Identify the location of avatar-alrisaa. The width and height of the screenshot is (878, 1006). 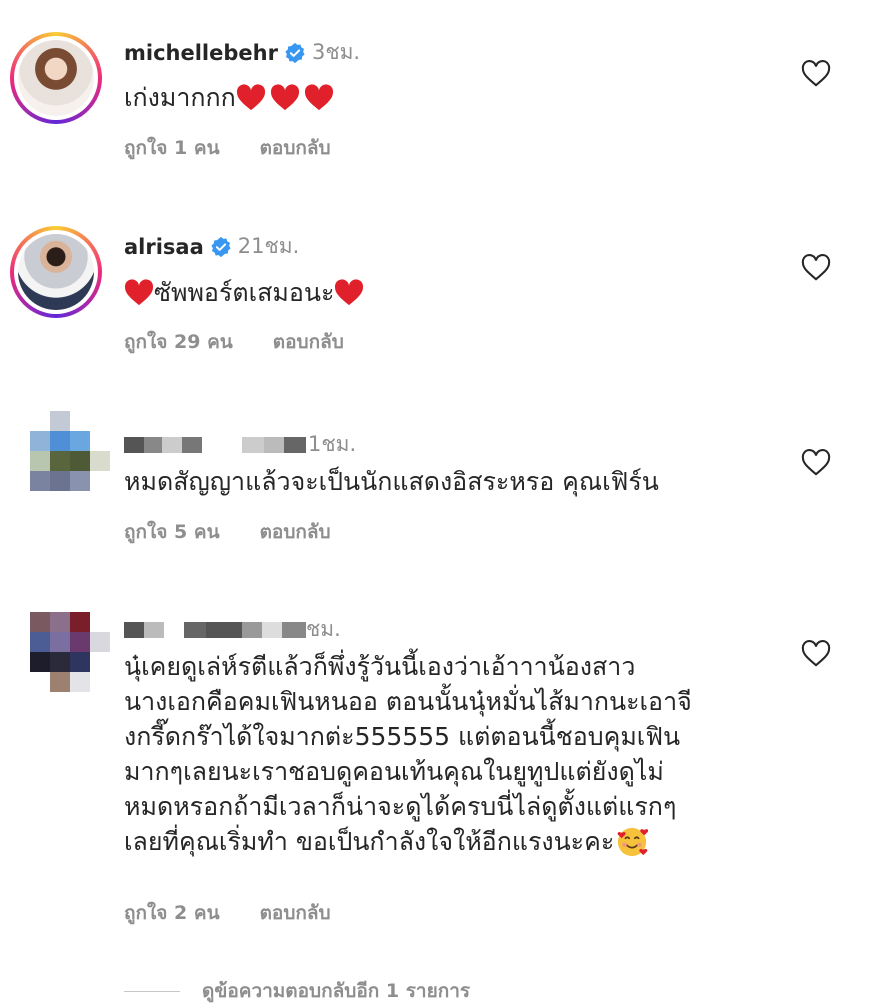
(56, 272).